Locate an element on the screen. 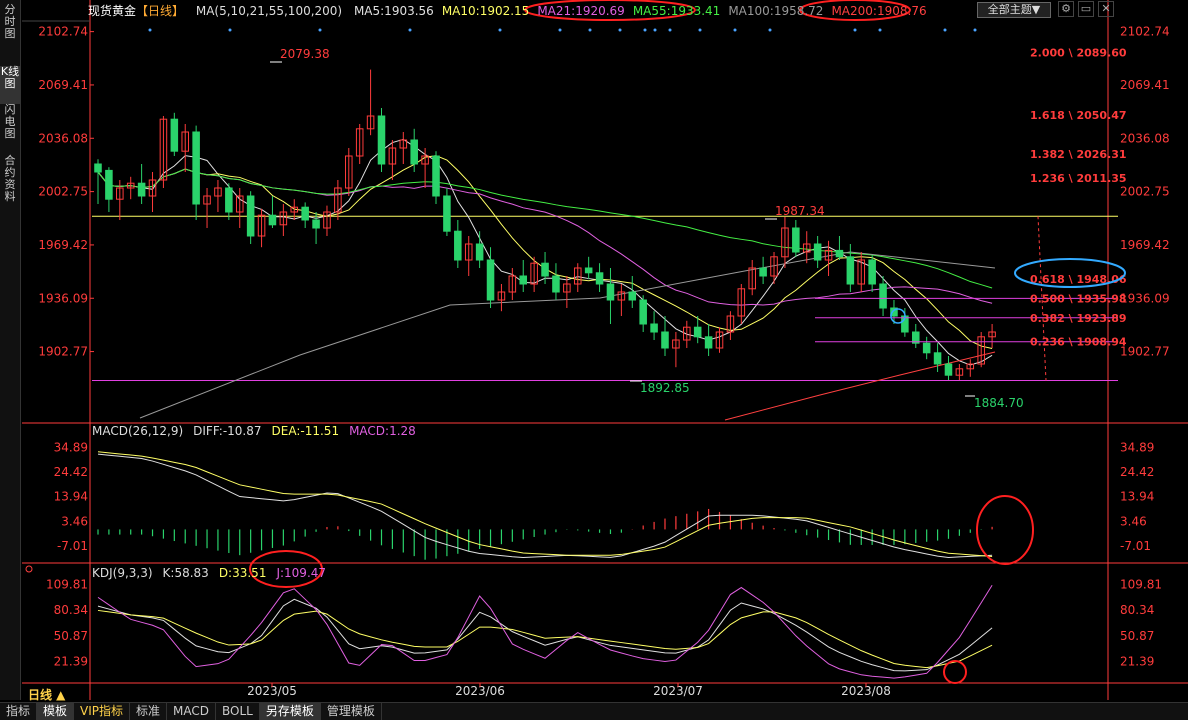  price-tick-right-3: 2002.75 is located at coordinates (1145, 192).